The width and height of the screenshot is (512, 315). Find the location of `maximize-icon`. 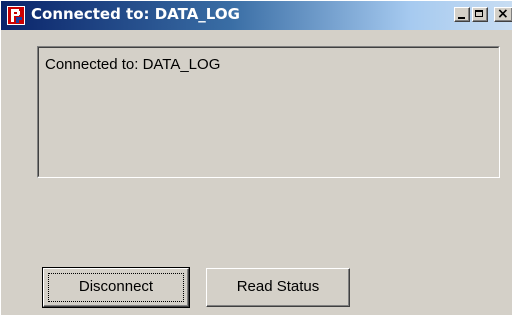

maximize-icon is located at coordinates (479, 13).